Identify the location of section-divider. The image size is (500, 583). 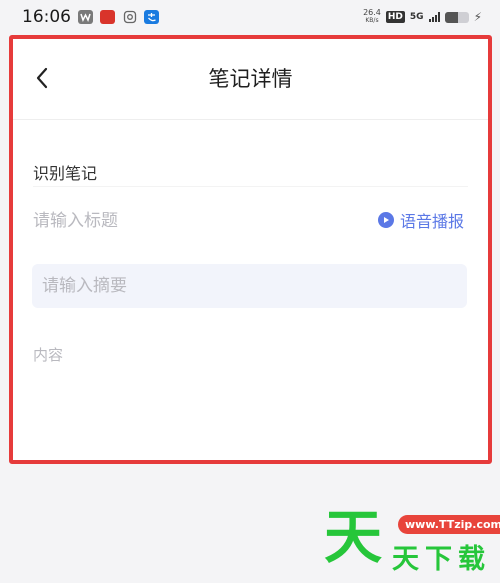
(250, 186).